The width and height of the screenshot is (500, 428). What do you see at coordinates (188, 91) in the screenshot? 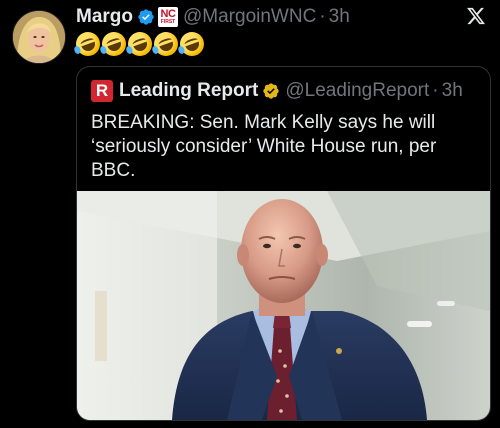
I see `quoted-author-name: Leading Report` at bounding box center [188, 91].